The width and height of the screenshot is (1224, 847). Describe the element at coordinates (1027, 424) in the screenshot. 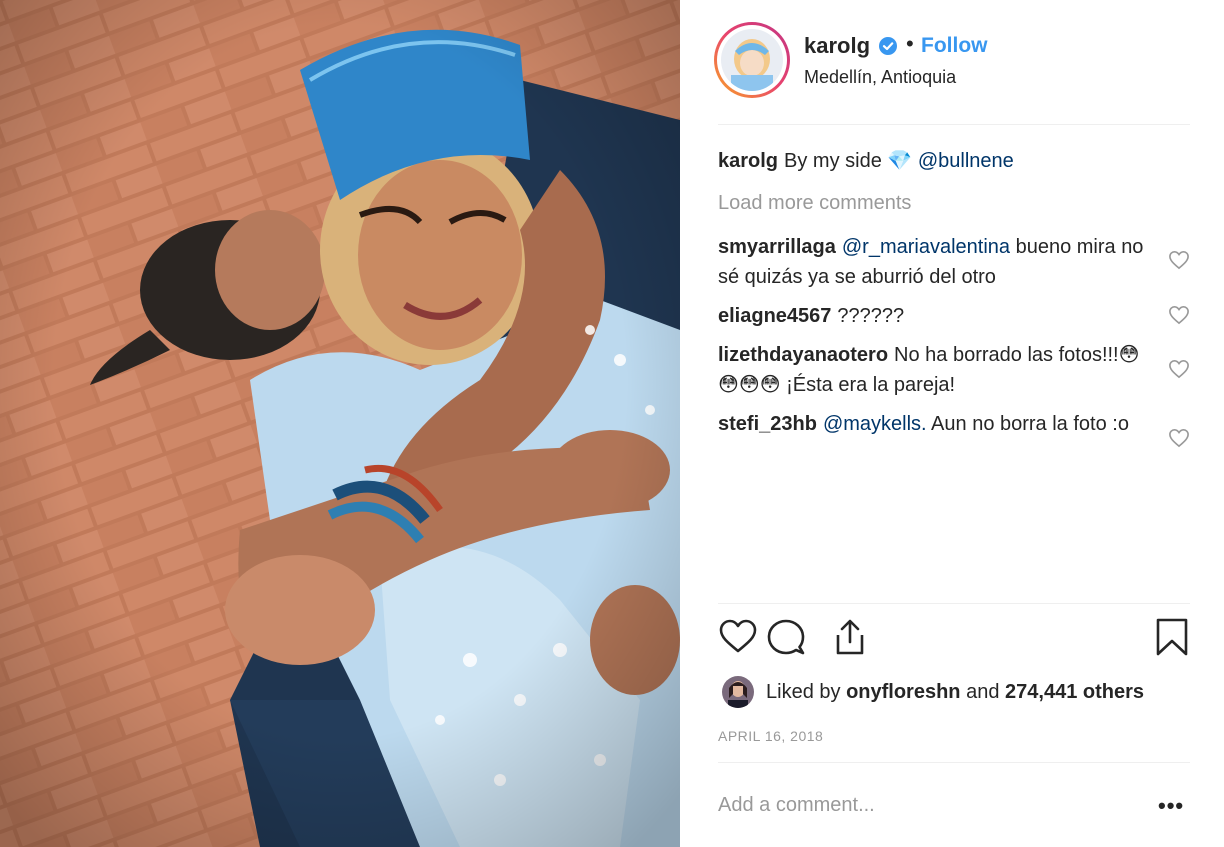

I see `comment-text: Aun no borra la foto :o` at that location.